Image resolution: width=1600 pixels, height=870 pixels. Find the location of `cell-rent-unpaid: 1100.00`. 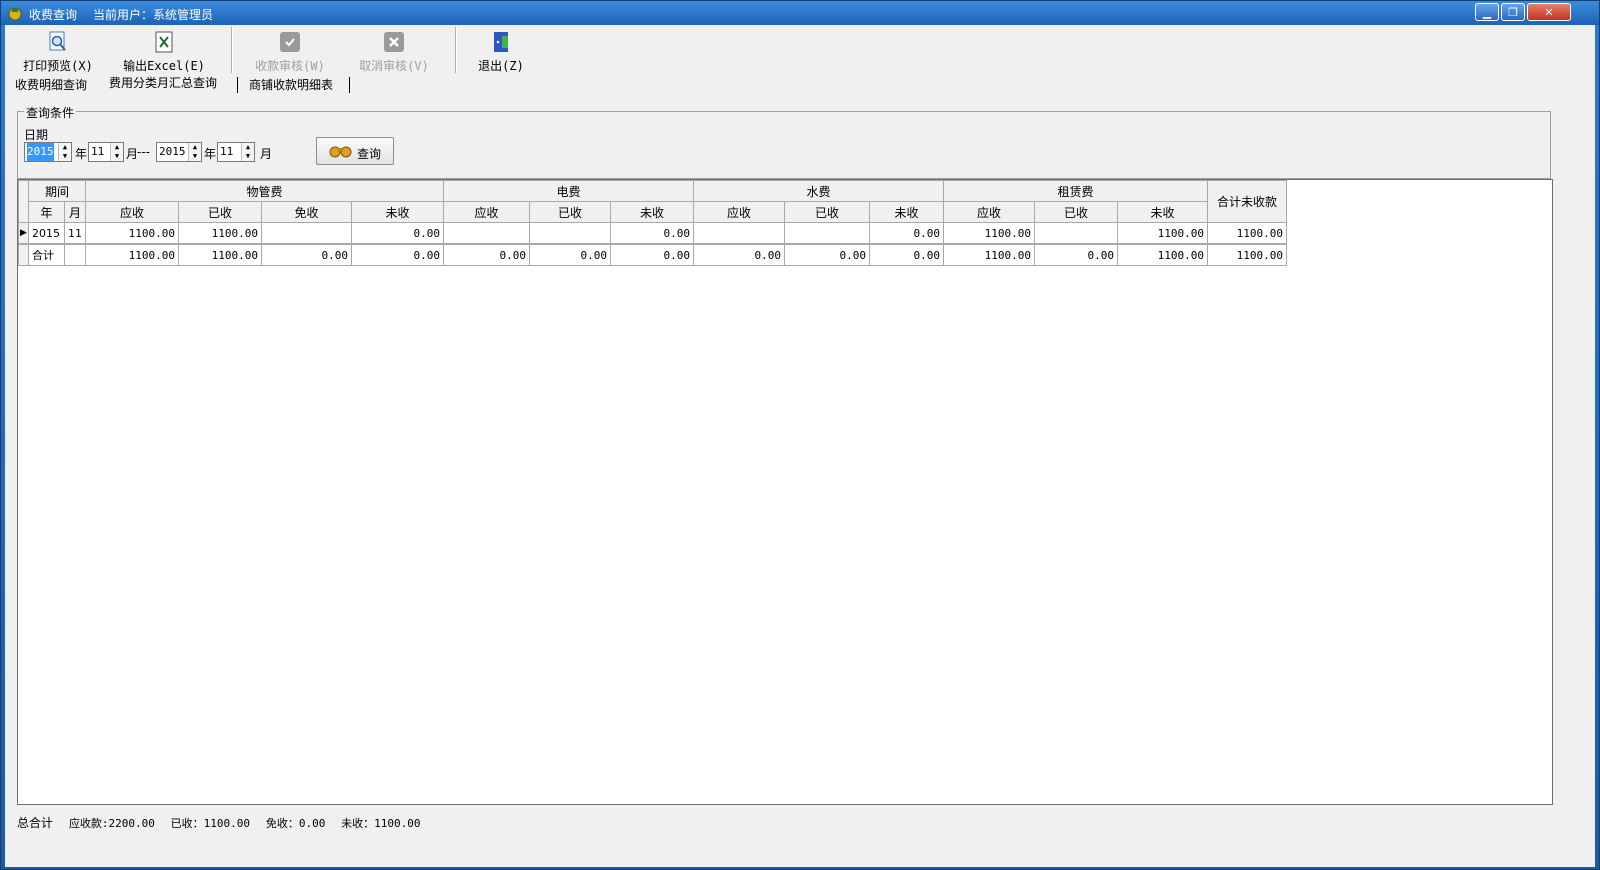

cell-rent-unpaid: 1100.00 is located at coordinates (1162, 233).